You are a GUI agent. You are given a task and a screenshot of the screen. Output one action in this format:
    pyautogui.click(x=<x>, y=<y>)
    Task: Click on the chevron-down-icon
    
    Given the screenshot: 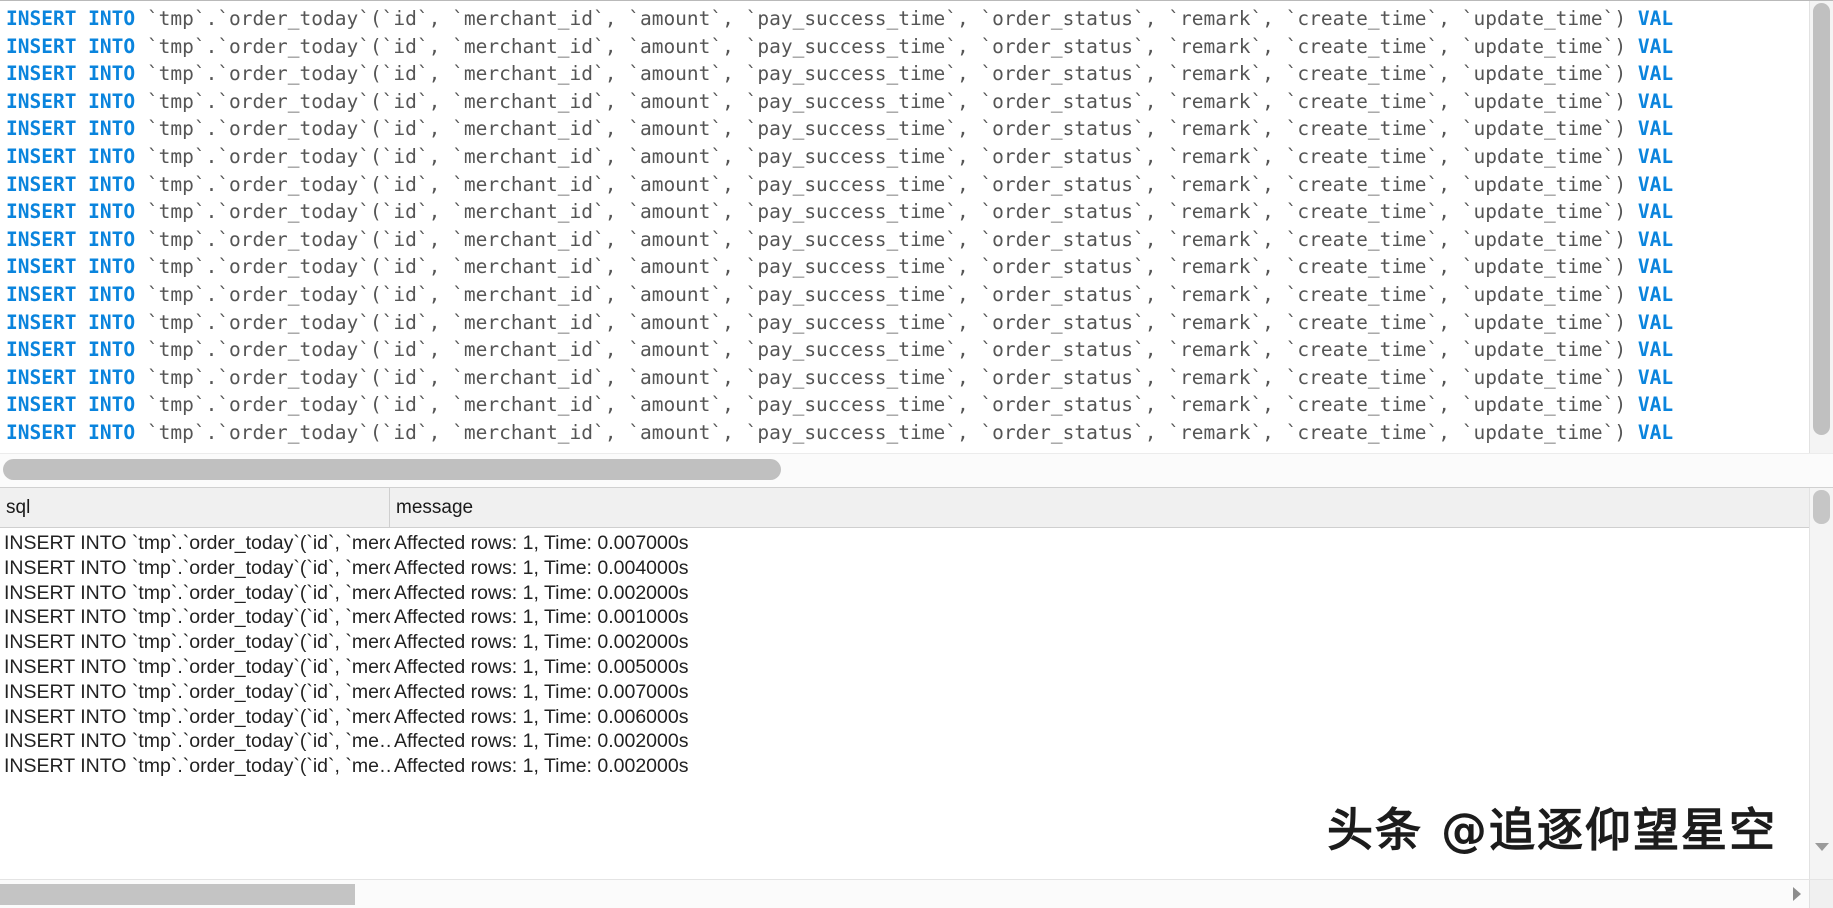 What is the action you would take?
    pyautogui.click(x=1821, y=847)
    